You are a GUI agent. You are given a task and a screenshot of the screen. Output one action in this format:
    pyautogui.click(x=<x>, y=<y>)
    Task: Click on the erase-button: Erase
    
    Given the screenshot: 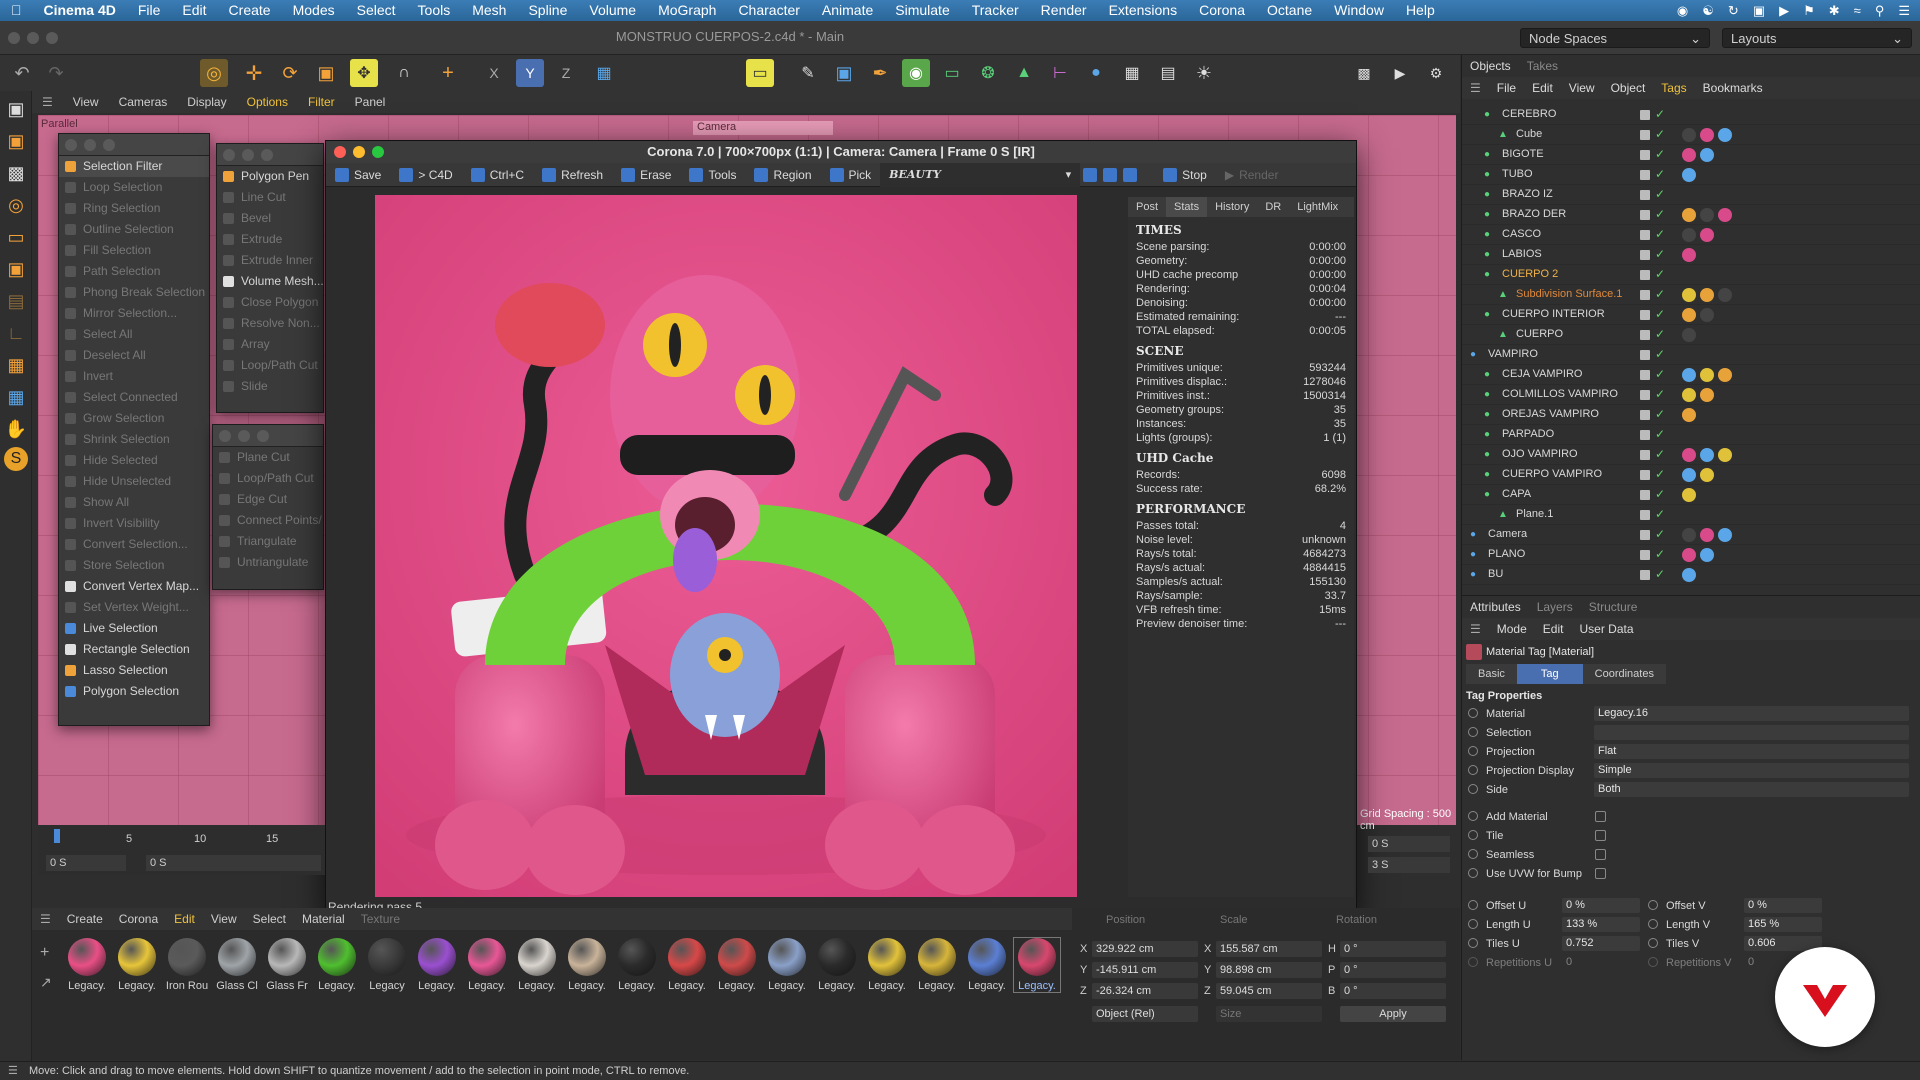 What is the action you would take?
    pyautogui.click(x=646, y=175)
    